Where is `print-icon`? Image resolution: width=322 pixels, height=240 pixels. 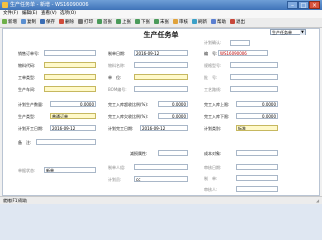
print-icon is located at coordinates (80, 21).